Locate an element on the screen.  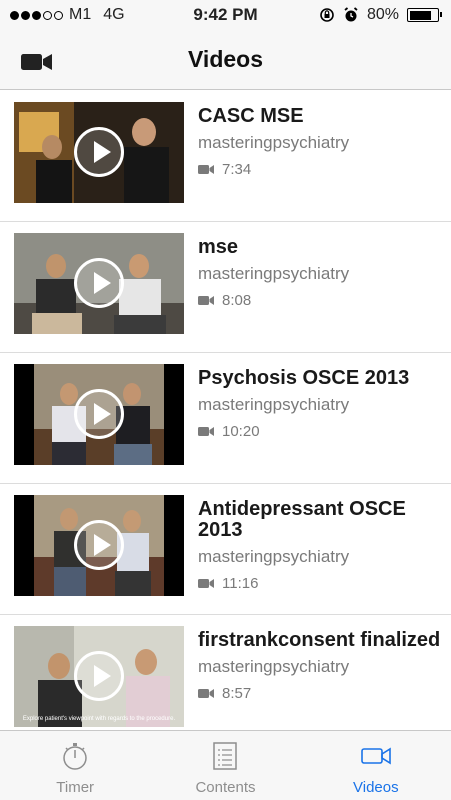
tab-bar: Timer Contents Videos is located at coordinates (225, 765).